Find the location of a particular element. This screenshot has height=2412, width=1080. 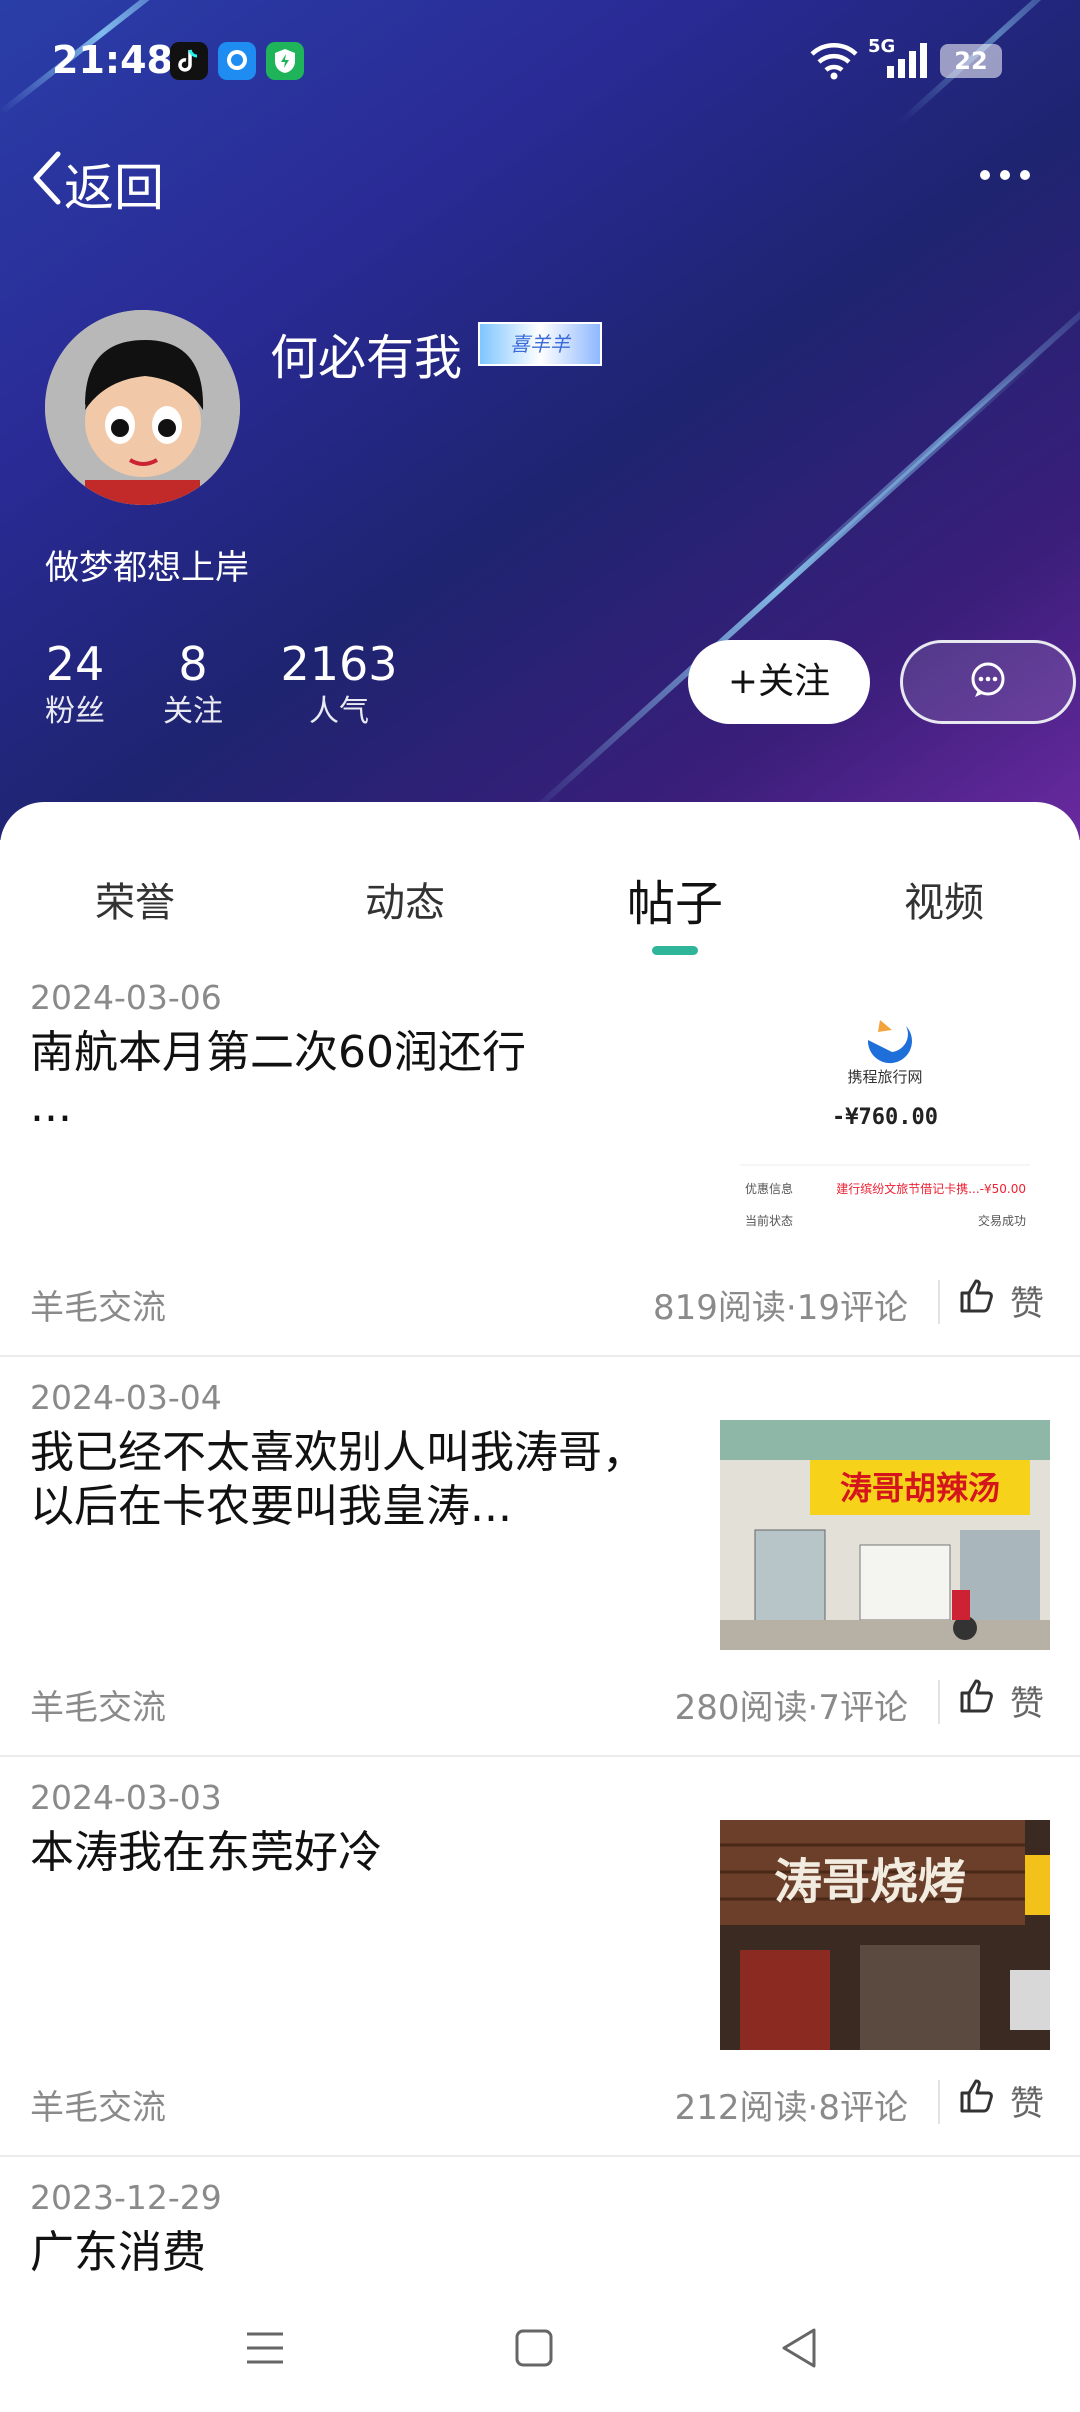

stat-popularity: 2163 人气 is located at coordinates (339, 684).